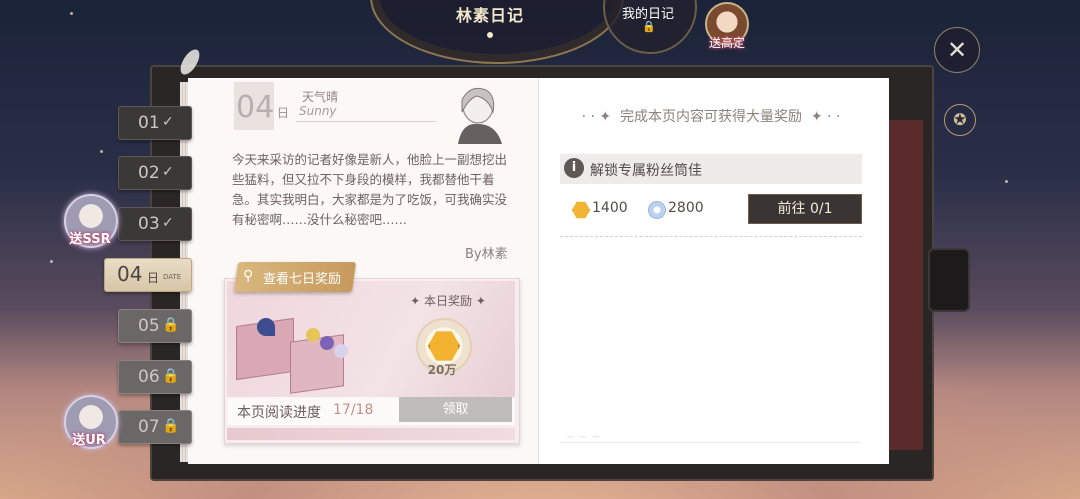 The height and width of the screenshot is (499, 1080). What do you see at coordinates (371, 434) in the screenshot?
I see `card-bottom-strip` at bounding box center [371, 434].